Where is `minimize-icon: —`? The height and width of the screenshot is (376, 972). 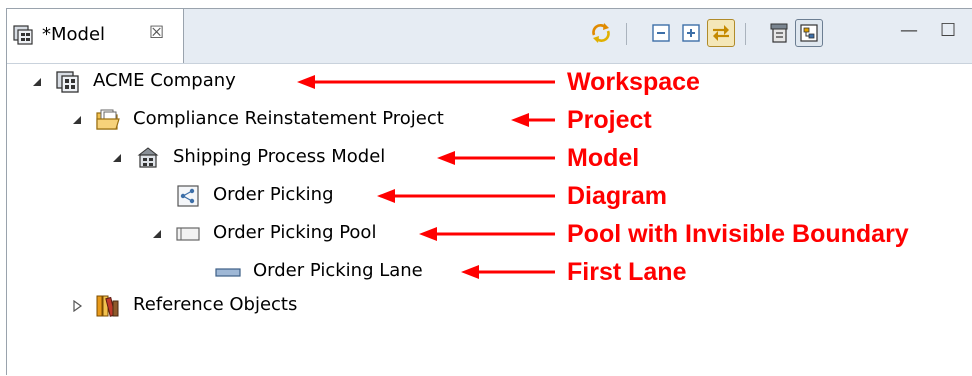 minimize-icon: — is located at coordinates (909, 30).